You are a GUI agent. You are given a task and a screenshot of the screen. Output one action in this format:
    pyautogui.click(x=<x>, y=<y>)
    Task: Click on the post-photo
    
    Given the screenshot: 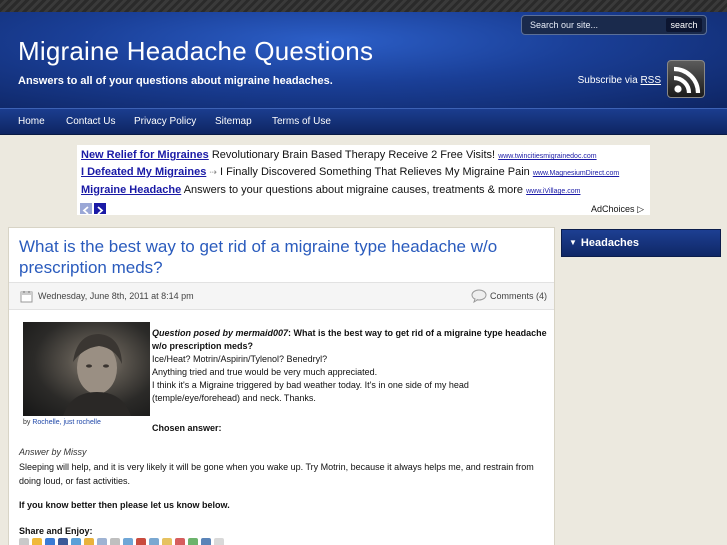 What is the action you would take?
    pyautogui.click(x=86, y=369)
    